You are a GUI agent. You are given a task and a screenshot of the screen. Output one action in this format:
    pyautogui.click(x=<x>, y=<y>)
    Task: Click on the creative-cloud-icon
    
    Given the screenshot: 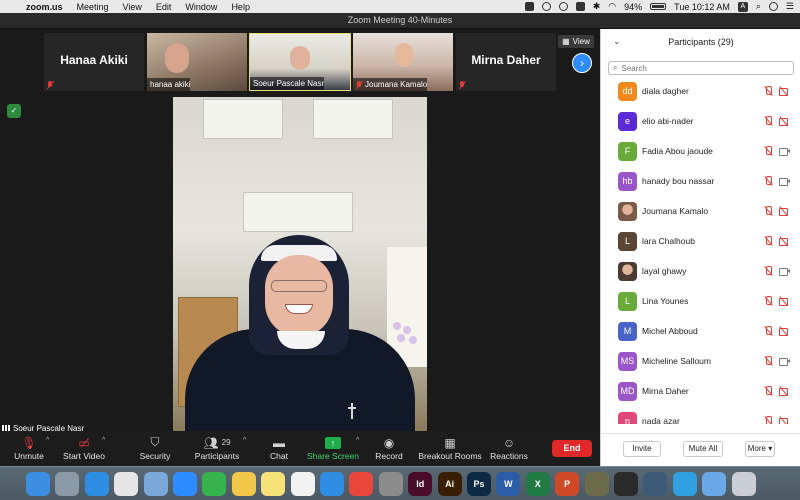 What is the action you would take?
    pyautogui.click(x=563, y=6)
    